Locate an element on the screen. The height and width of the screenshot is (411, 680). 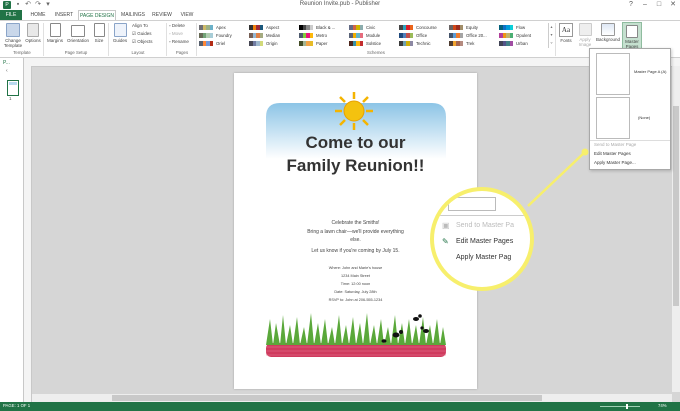
master-page-a-thumbnail is located at coordinates (613, 74).